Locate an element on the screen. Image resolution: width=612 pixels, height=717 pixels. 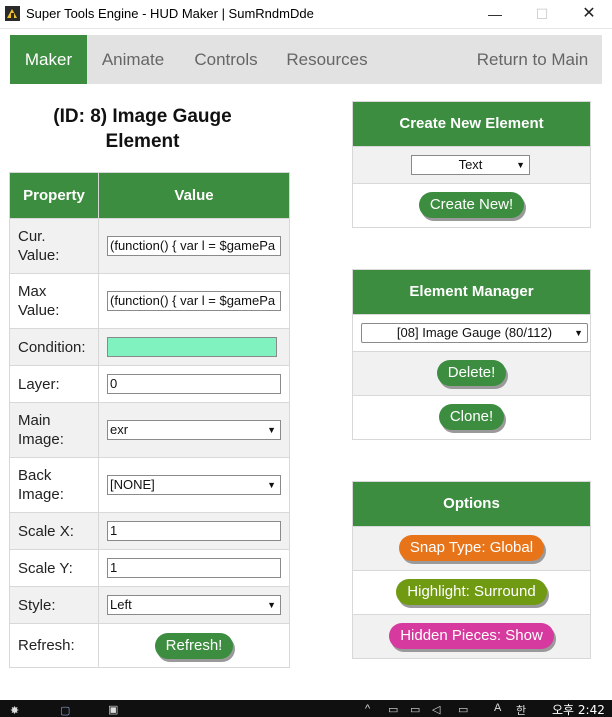
layer-label: Layer: is located at coordinates (54, 384).